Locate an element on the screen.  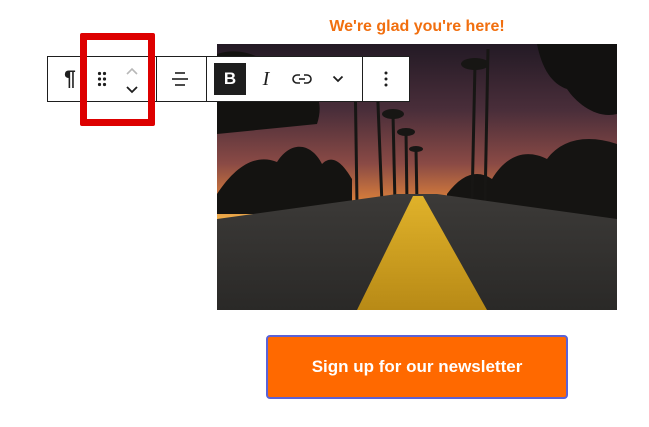
drag-handle-icon is located at coordinates (102, 79).